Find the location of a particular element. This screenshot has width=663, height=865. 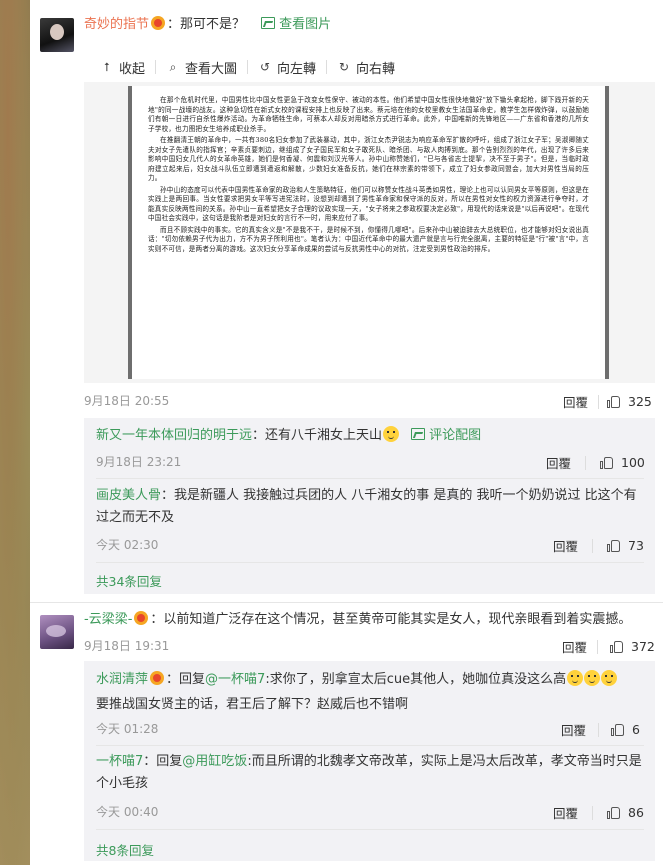

like-count: 6 is located at coordinates (636, 729).